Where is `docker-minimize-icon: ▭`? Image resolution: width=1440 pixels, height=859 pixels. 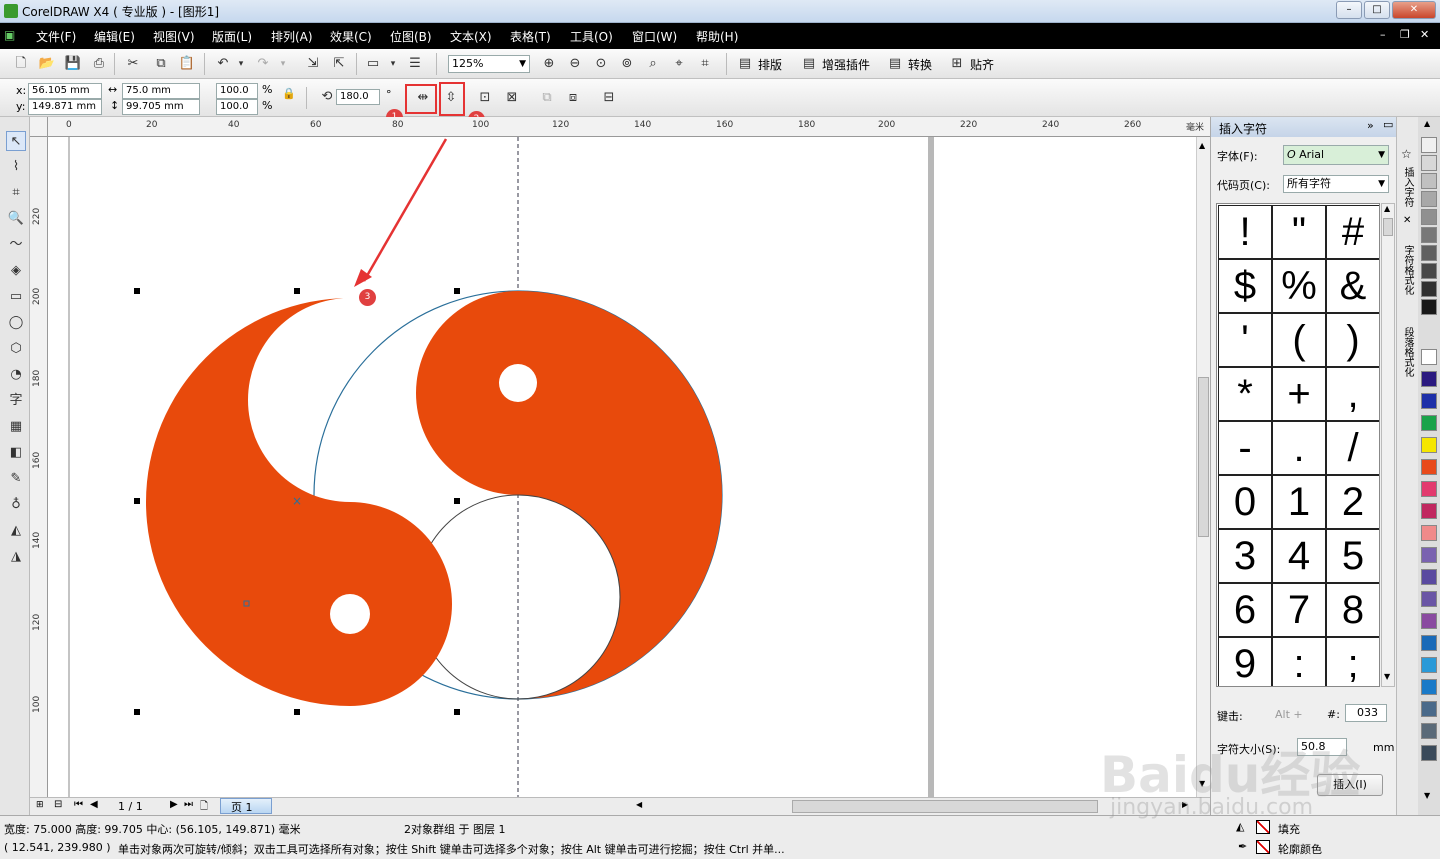 docker-minimize-icon: ▭ is located at coordinates (1388, 124).